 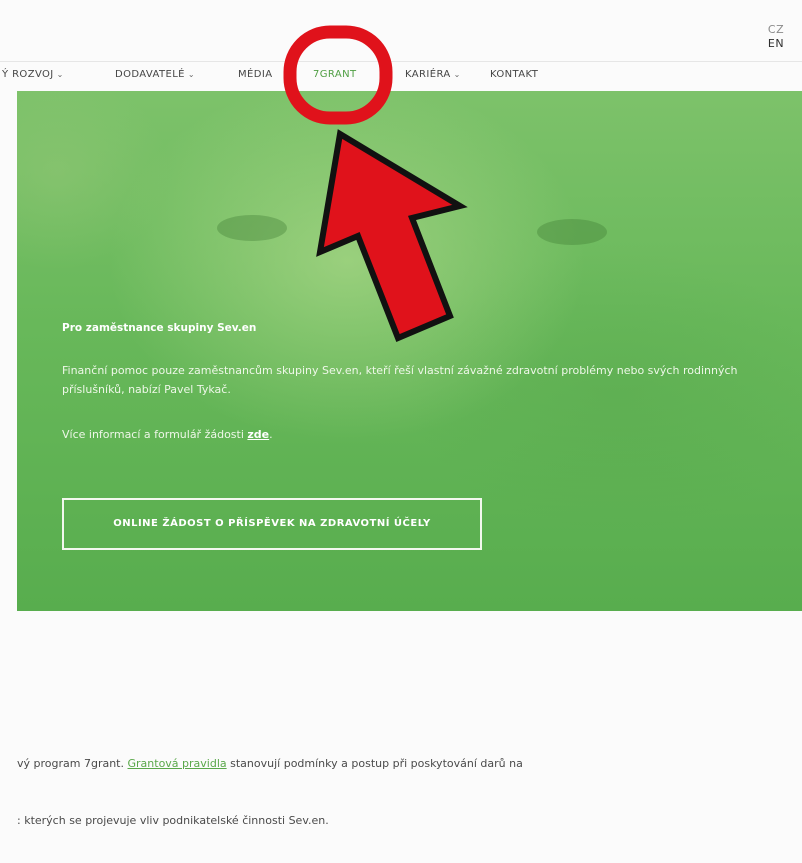 I want to click on hero-more-link: zde, so click(x=258, y=434).